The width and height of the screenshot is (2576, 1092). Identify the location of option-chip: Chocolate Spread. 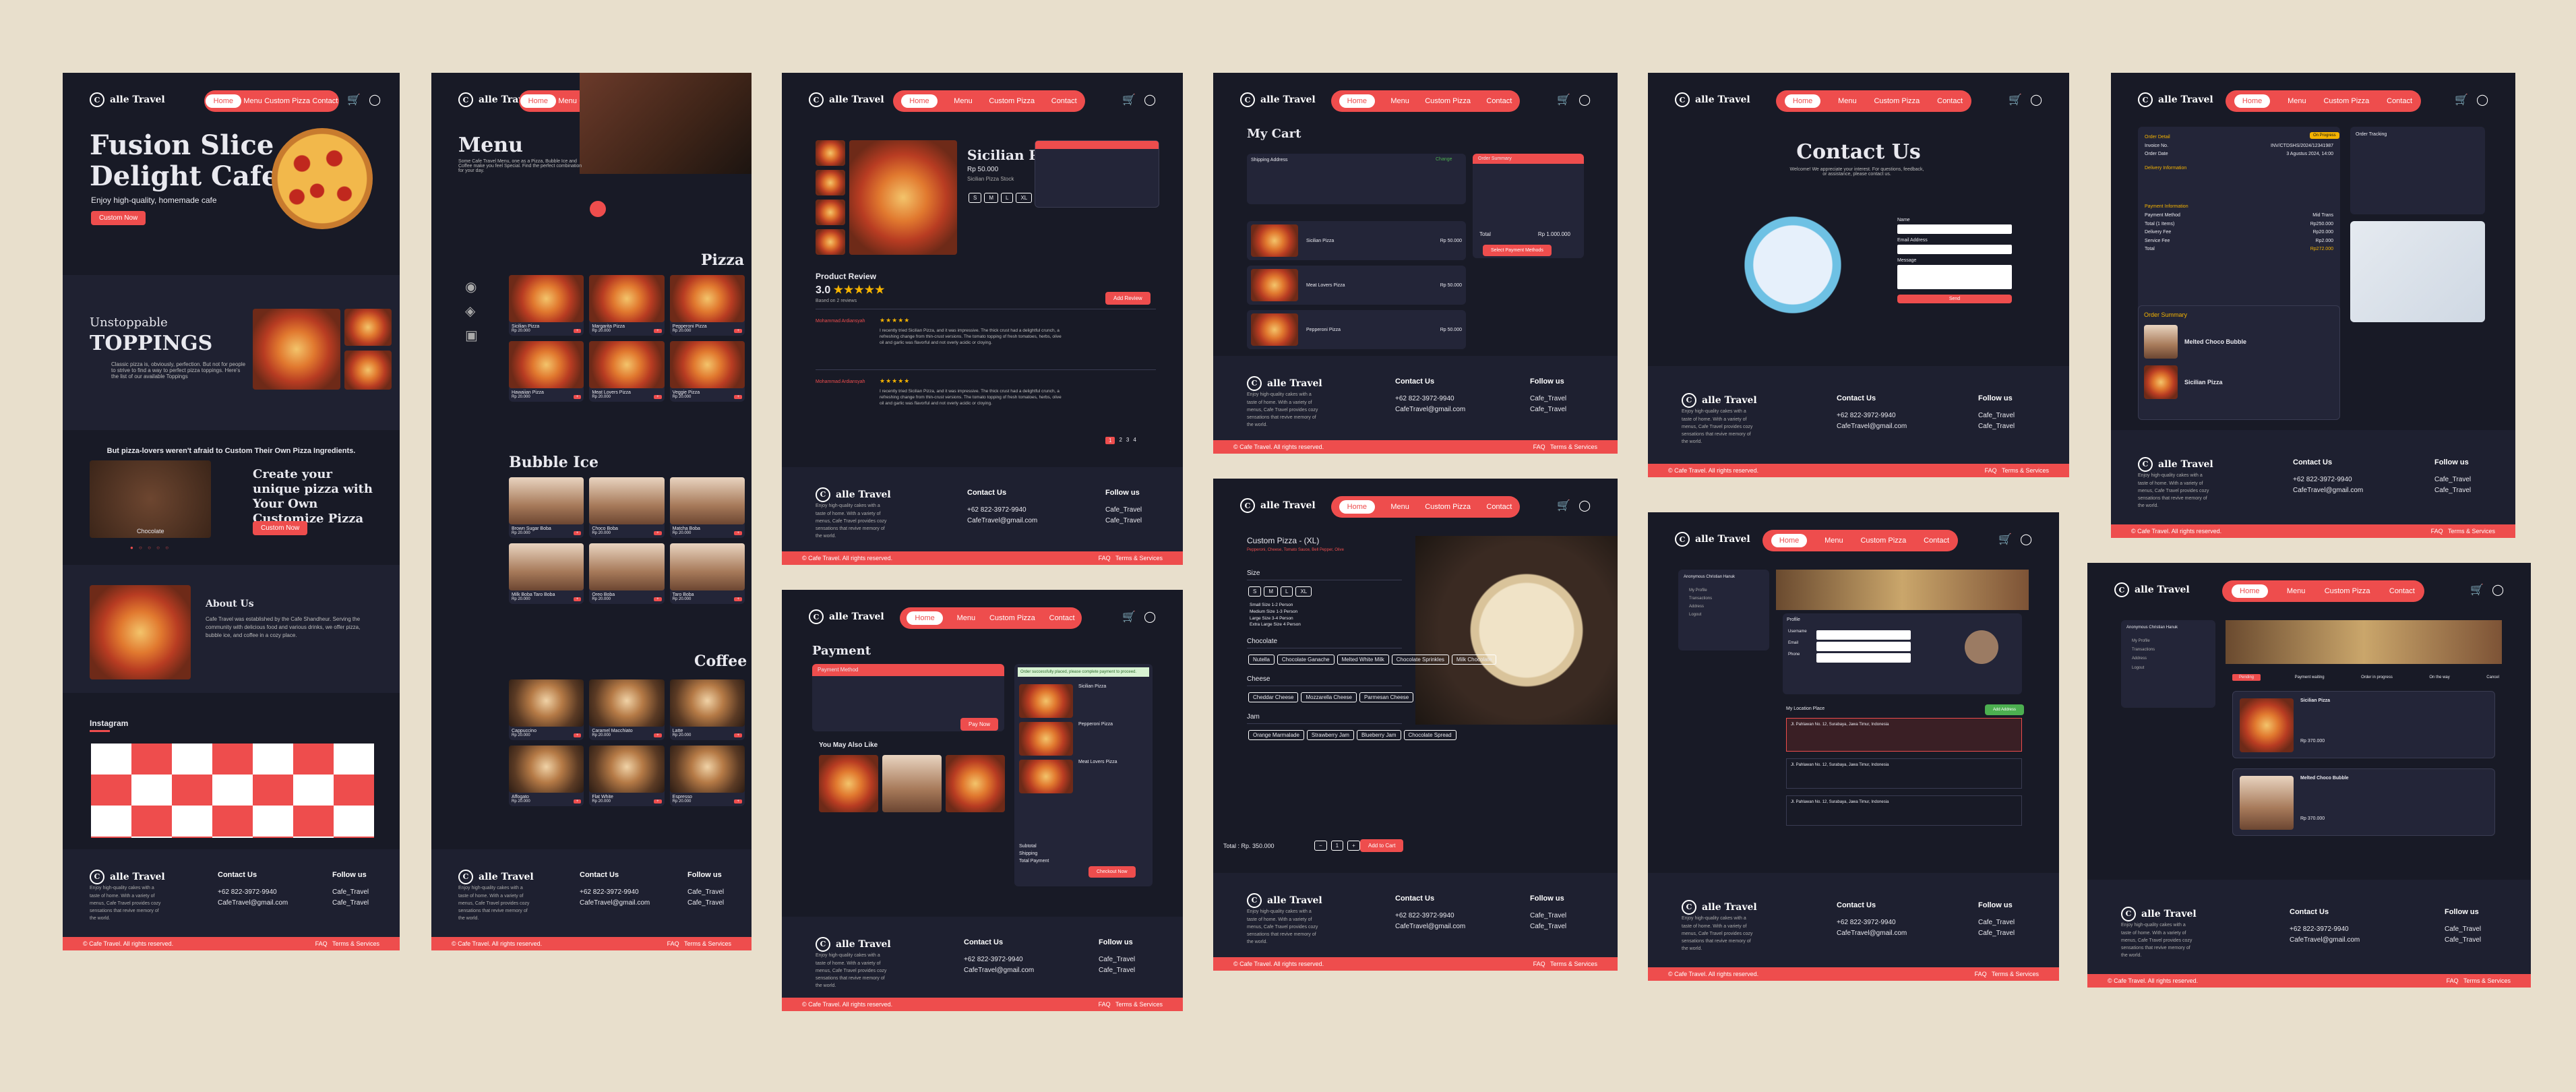
(1430, 735).